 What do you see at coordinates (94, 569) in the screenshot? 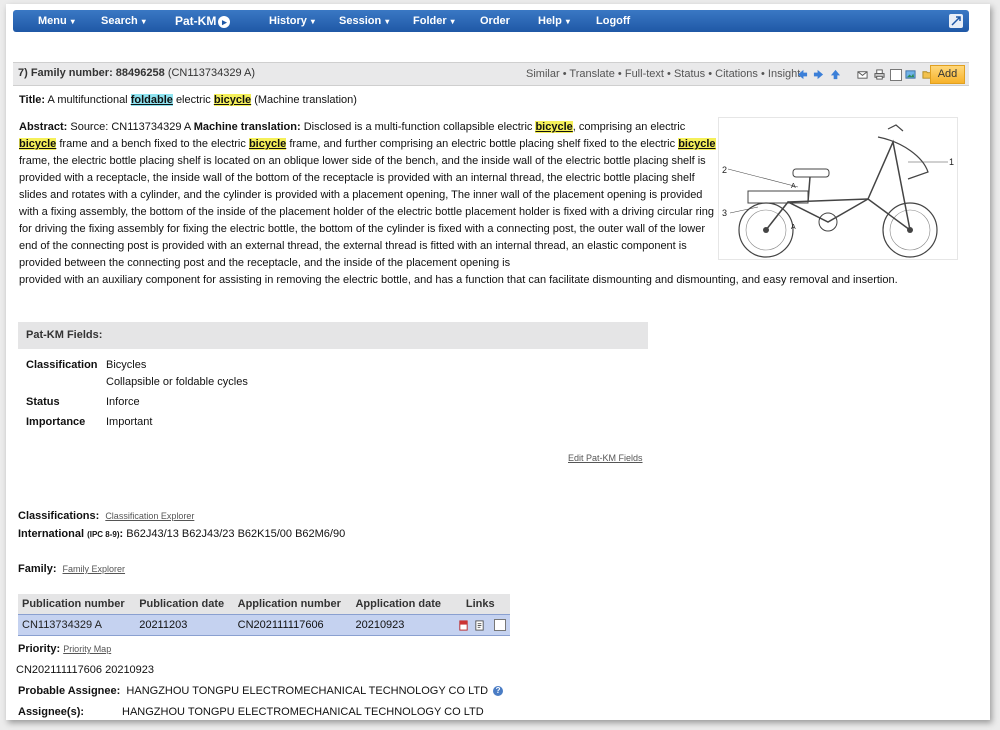
I see `family-explorer-link: Family Explorer` at bounding box center [94, 569].